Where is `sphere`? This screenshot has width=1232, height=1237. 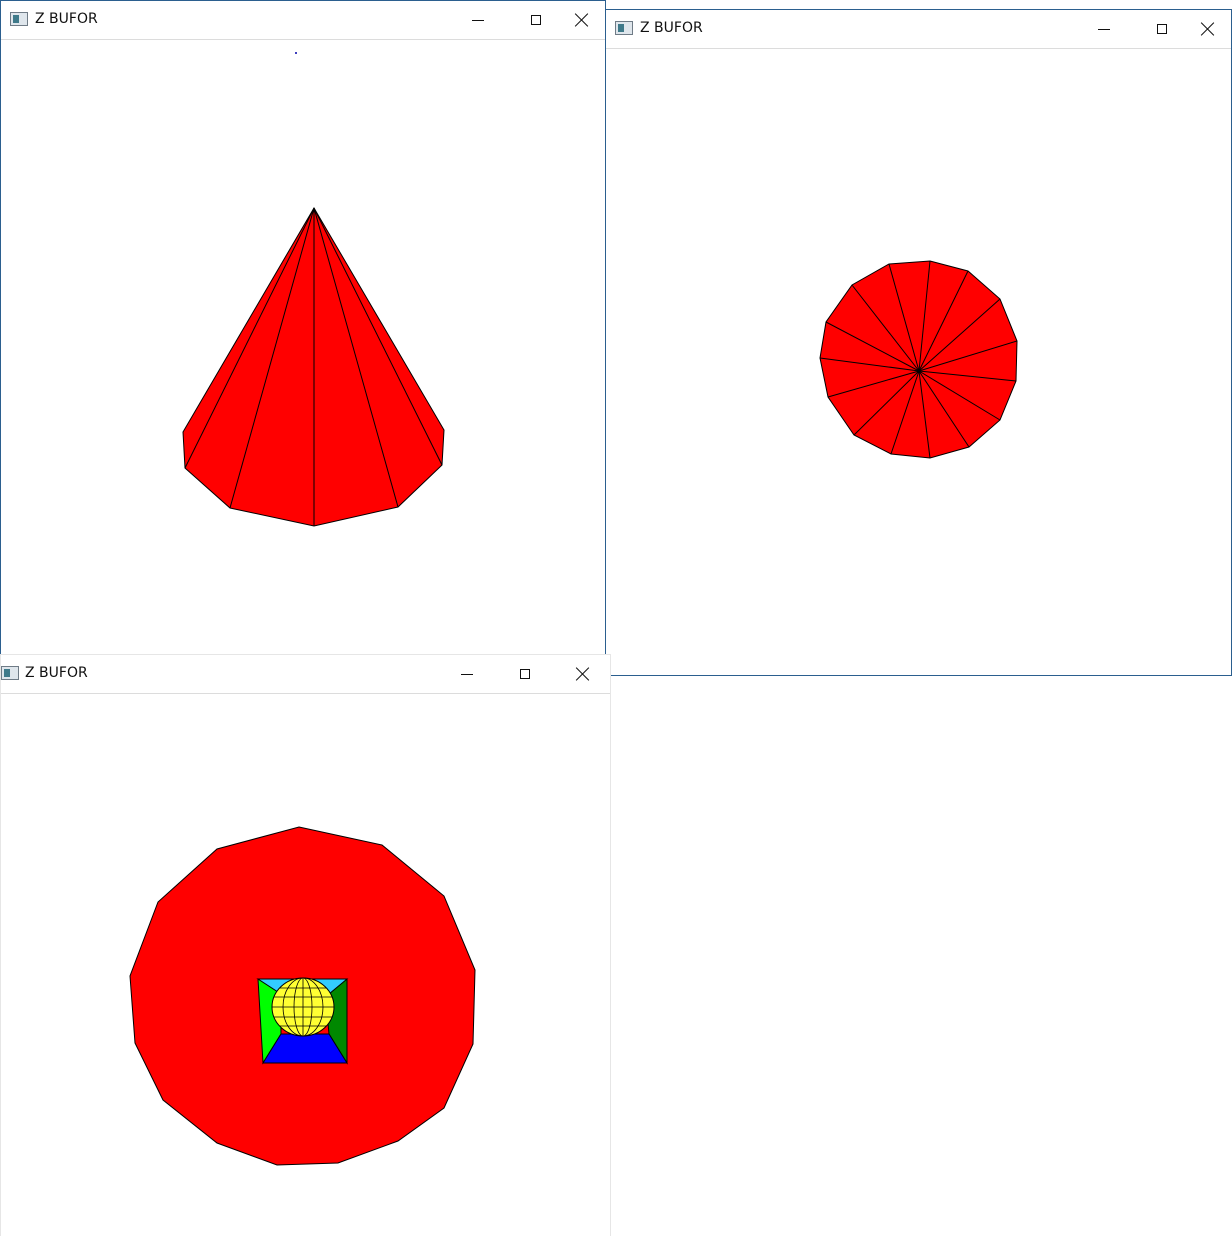 sphere is located at coordinates (303, 1007).